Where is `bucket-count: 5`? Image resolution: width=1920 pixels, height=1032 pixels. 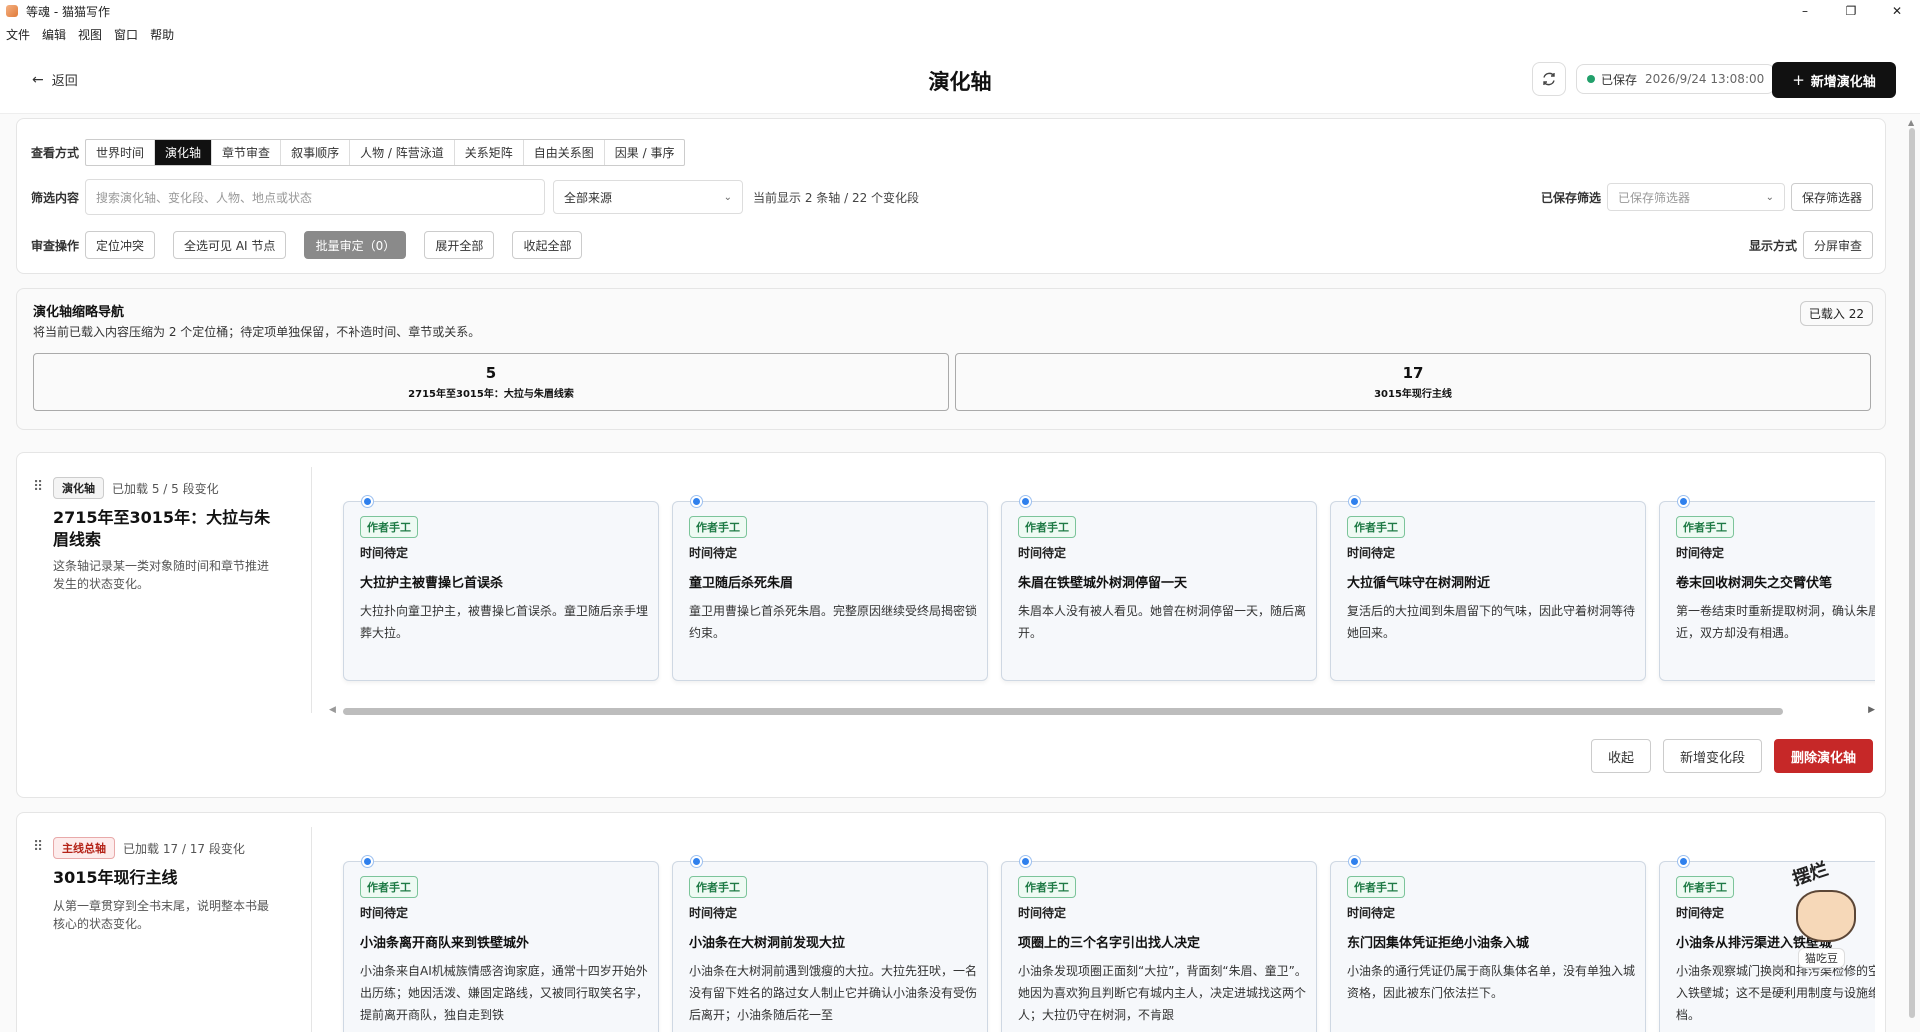
bucket-count: 5 is located at coordinates (491, 373).